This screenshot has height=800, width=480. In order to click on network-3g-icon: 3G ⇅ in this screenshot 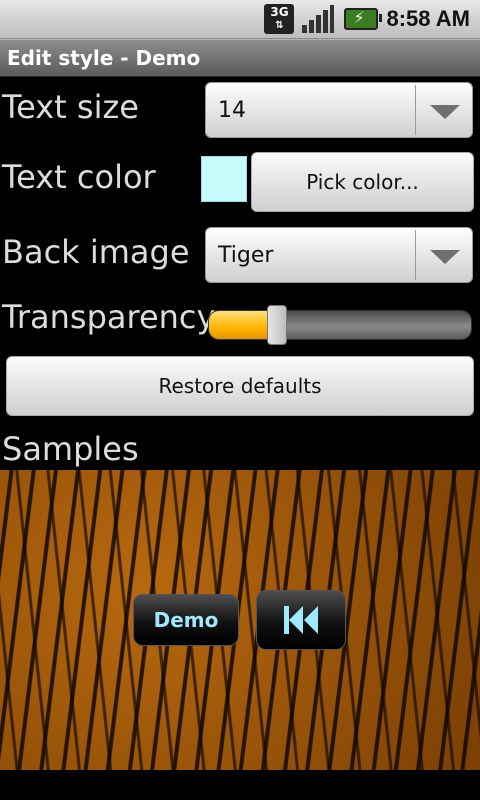, I will do `click(279, 19)`.